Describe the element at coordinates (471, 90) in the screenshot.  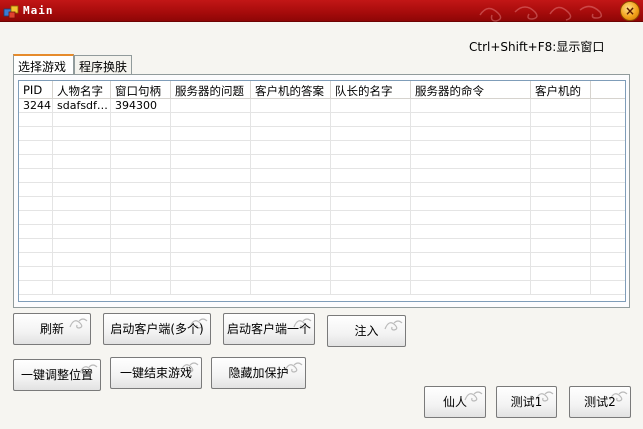
I see `column-header-server-command: 服务器的命令` at that location.